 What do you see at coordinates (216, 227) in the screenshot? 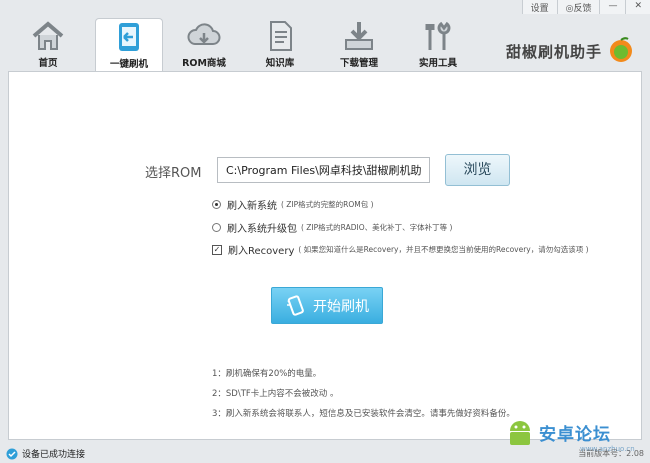
I see `radio-upgrade-package` at bounding box center [216, 227].